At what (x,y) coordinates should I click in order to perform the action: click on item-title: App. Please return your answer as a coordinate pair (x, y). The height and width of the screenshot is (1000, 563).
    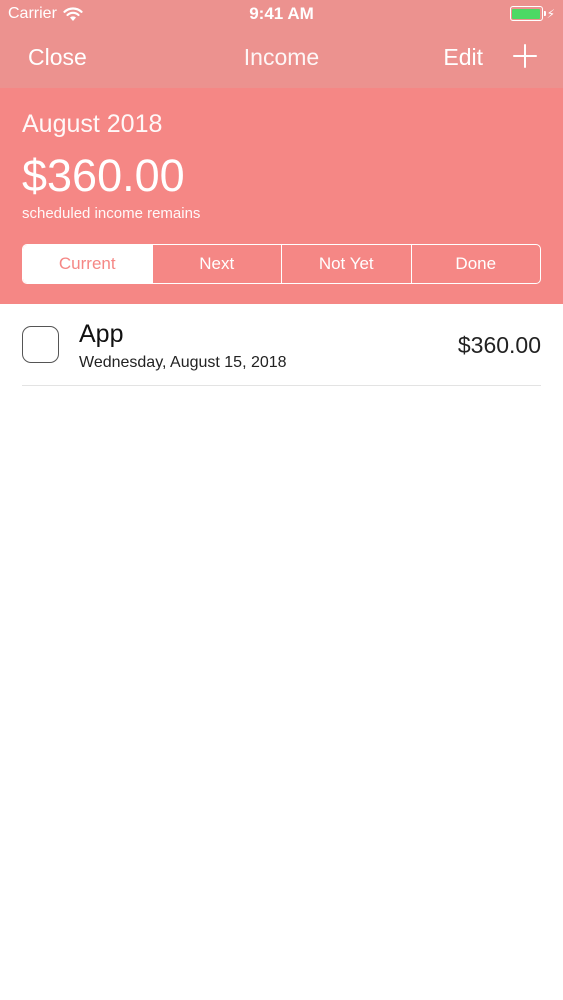
    Looking at the image, I should click on (101, 334).